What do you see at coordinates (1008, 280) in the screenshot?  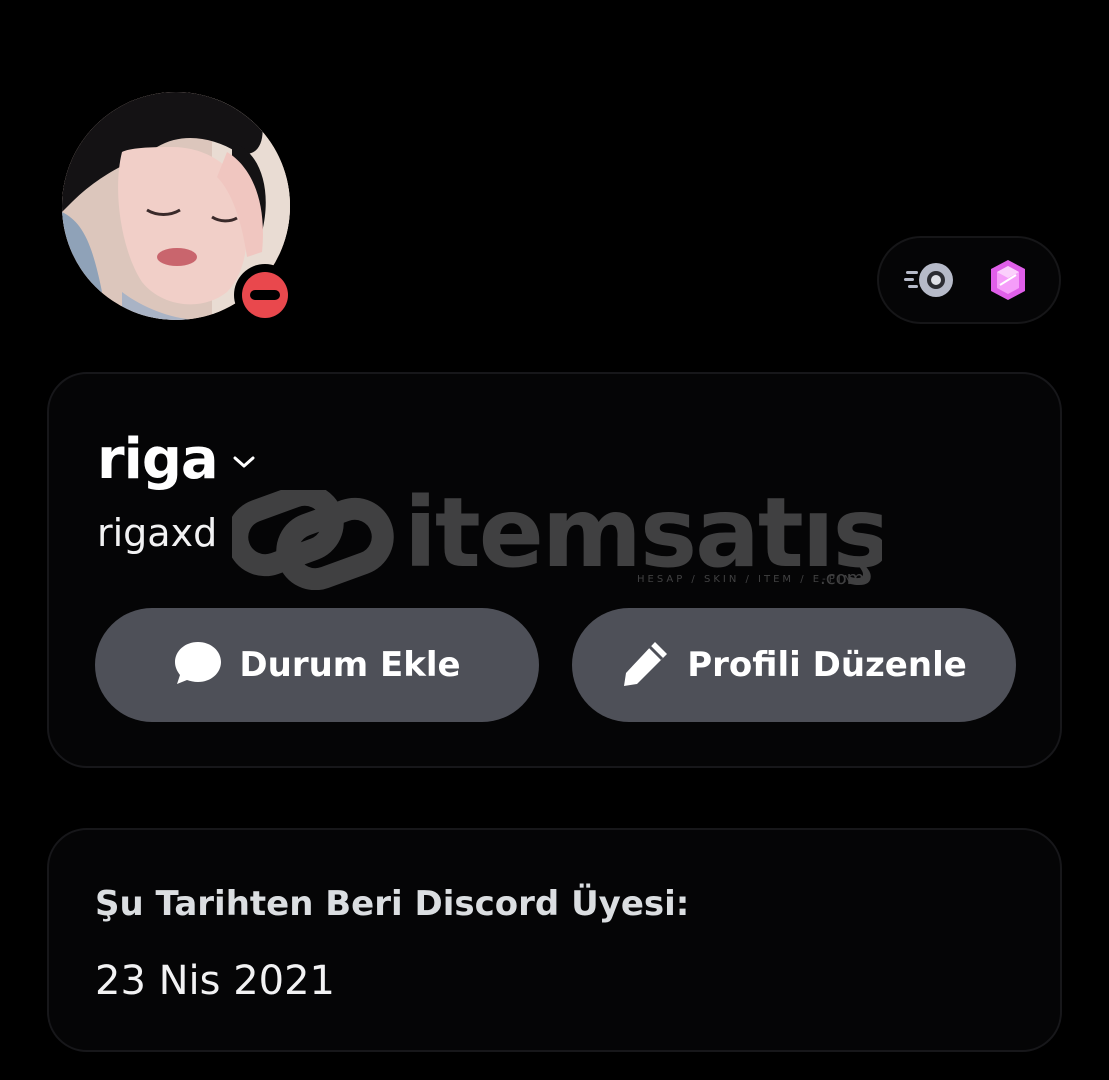 I see `hypesquad-gem-badge-icon` at bounding box center [1008, 280].